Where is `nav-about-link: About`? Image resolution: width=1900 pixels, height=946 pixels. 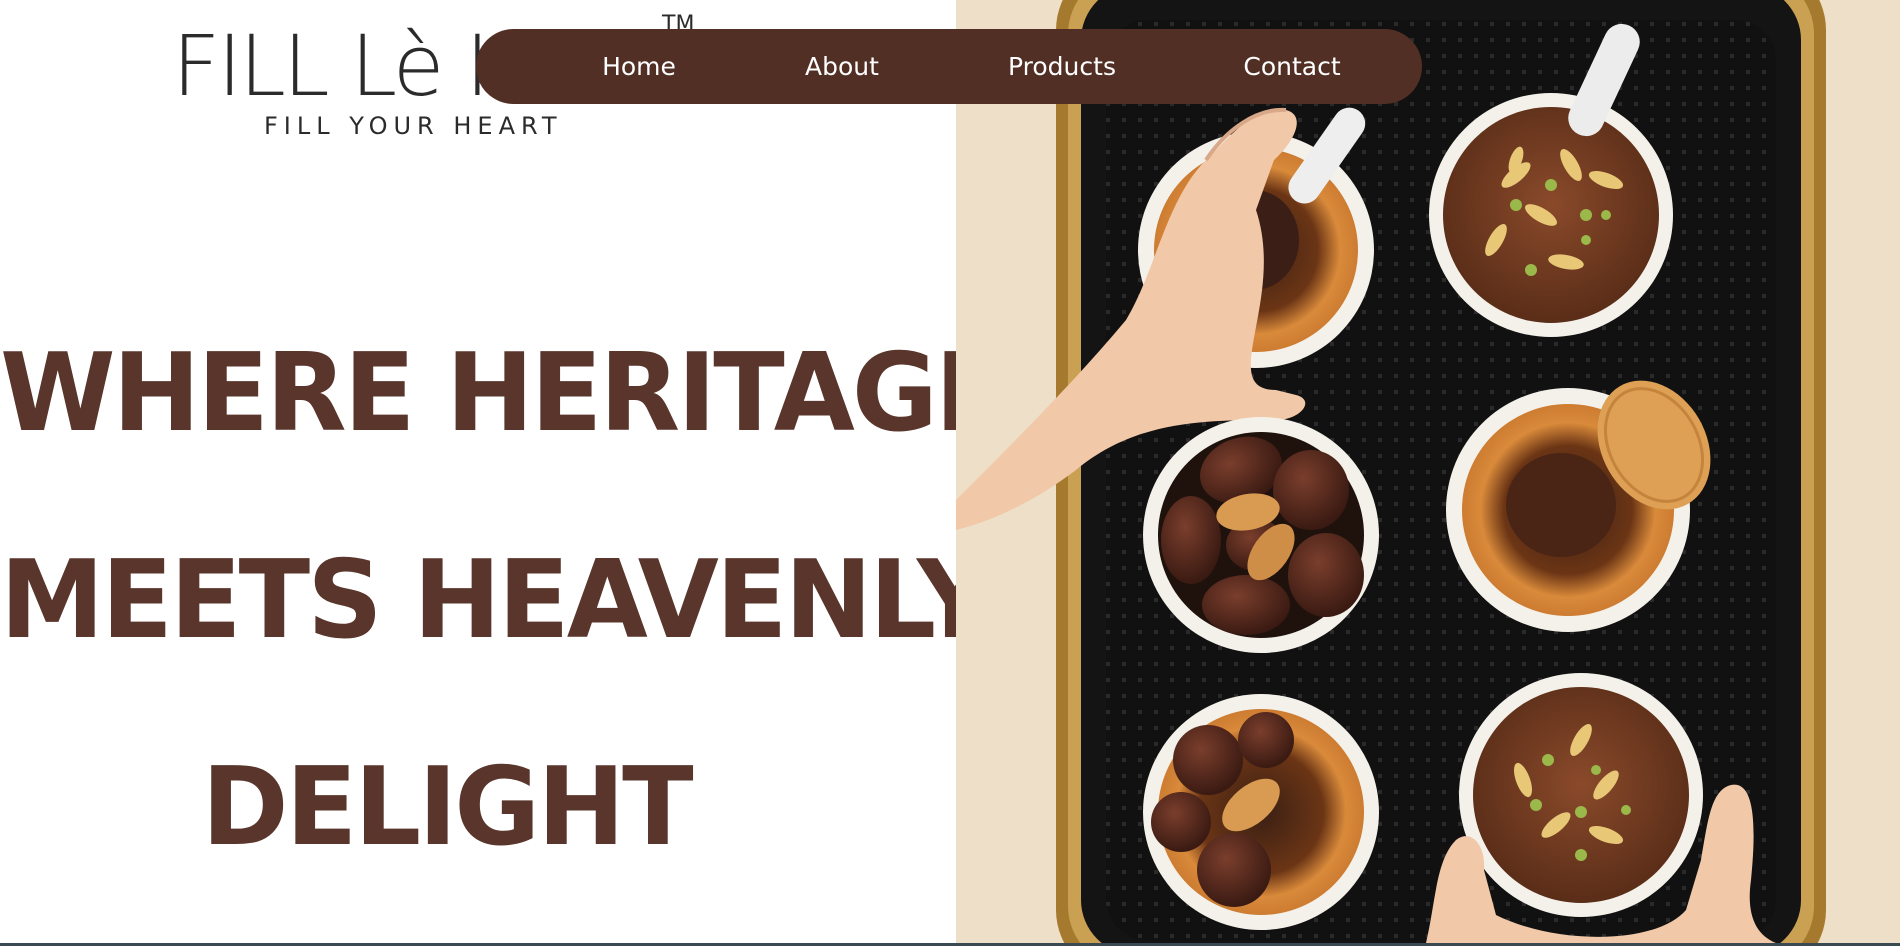
nav-about-link: About is located at coordinates (842, 66).